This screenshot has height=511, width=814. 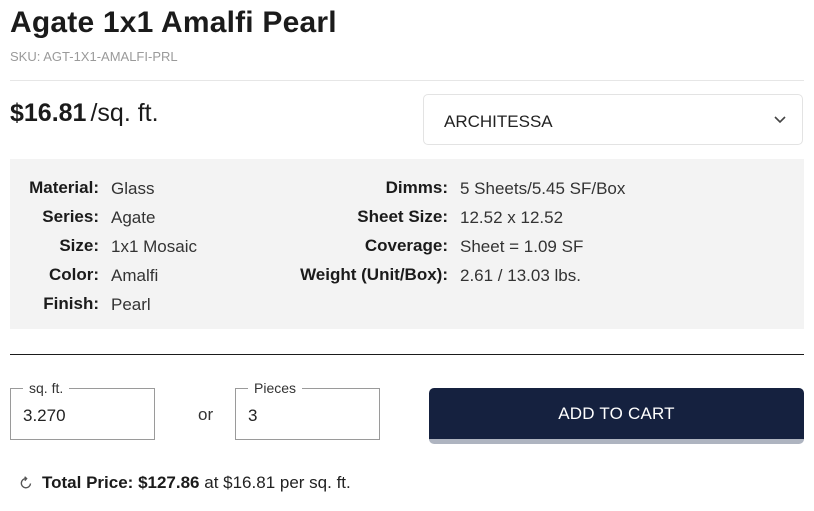 What do you see at coordinates (402, 216) in the screenshot?
I see `spec-label: Sheet Size:` at bounding box center [402, 216].